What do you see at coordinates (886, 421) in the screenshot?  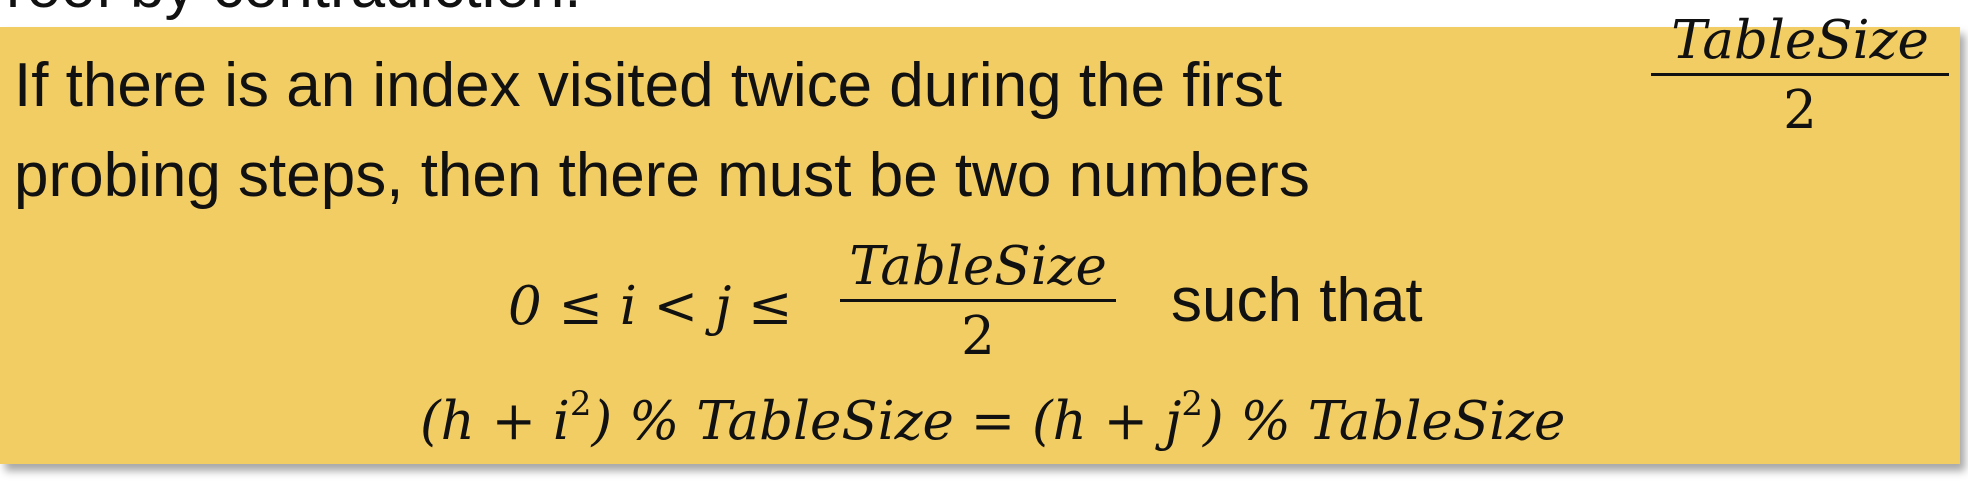 I see `equation-middle: ) % TableSize = (h + j` at bounding box center [886, 421].